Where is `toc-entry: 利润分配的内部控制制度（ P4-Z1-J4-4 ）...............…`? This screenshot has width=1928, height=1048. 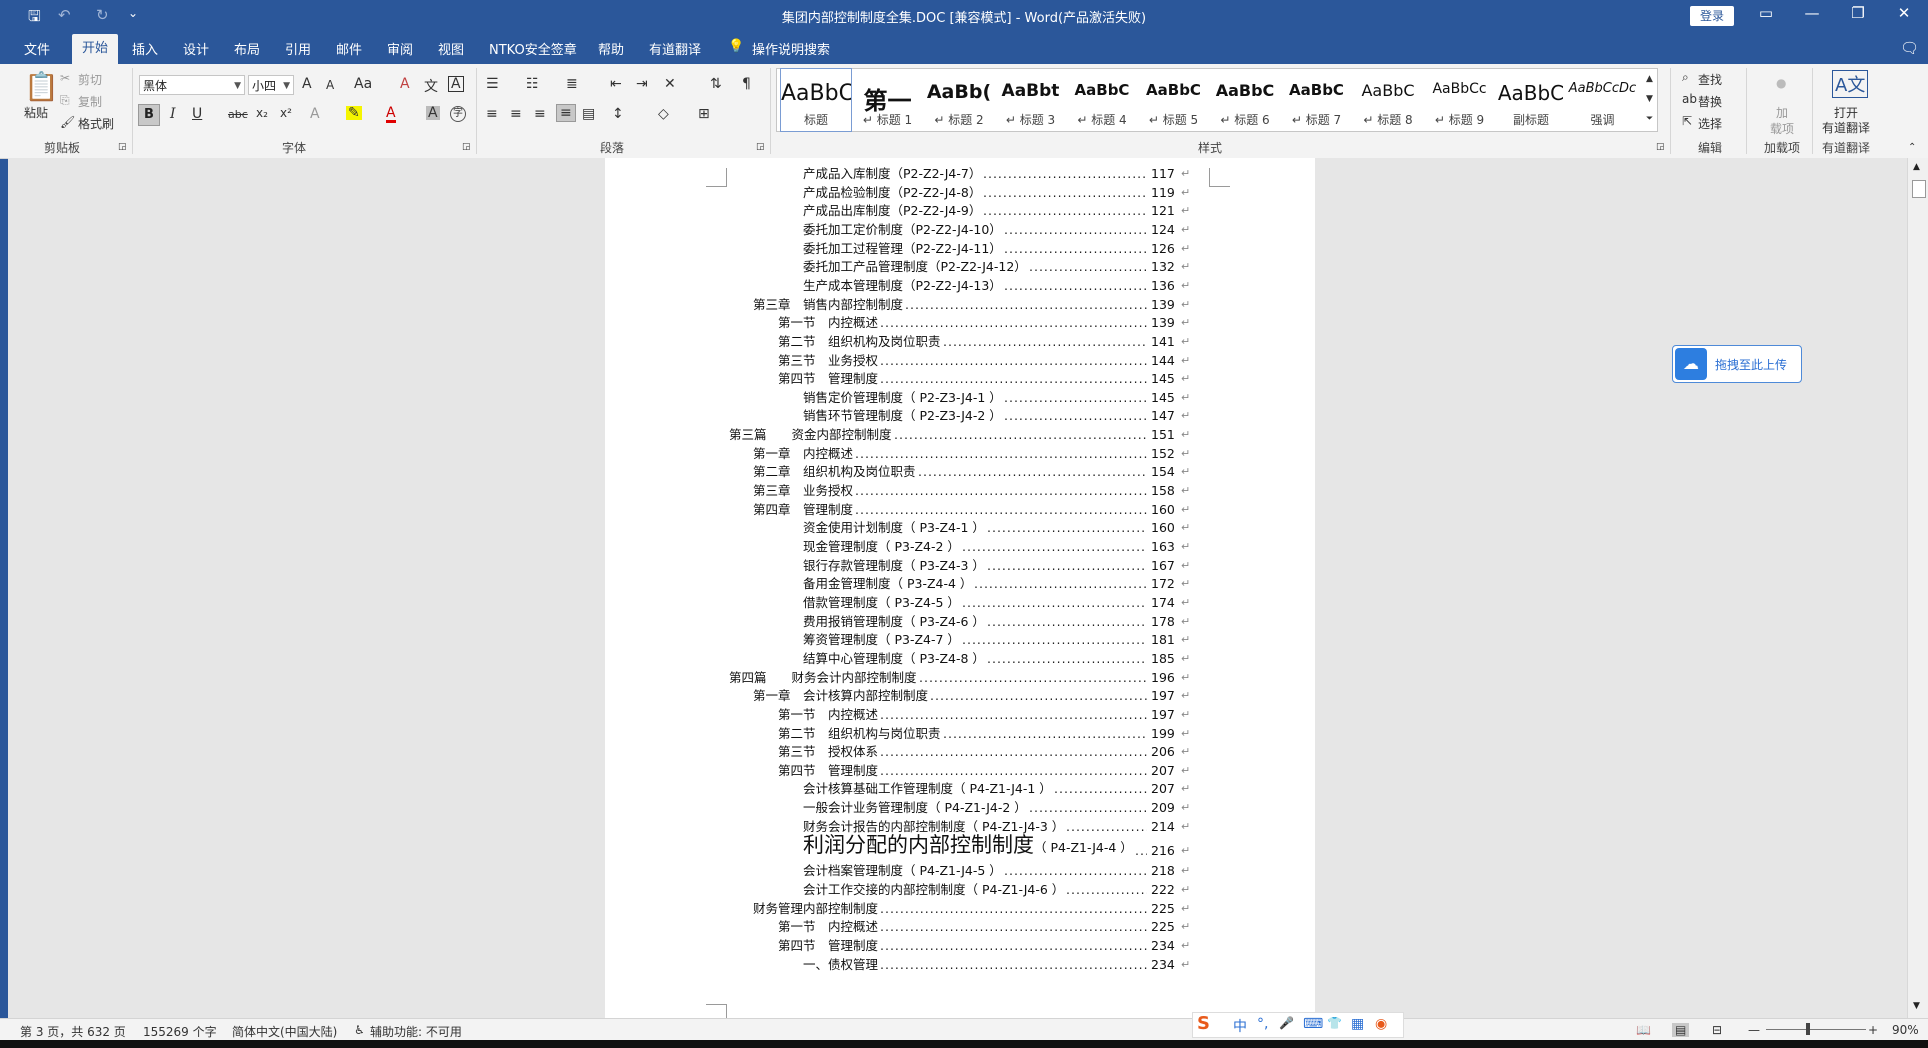
toc-entry: 利润分配的内部控制制度（ P4-Z1-J4-4 ）...............… is located at coordinates (960, 848).